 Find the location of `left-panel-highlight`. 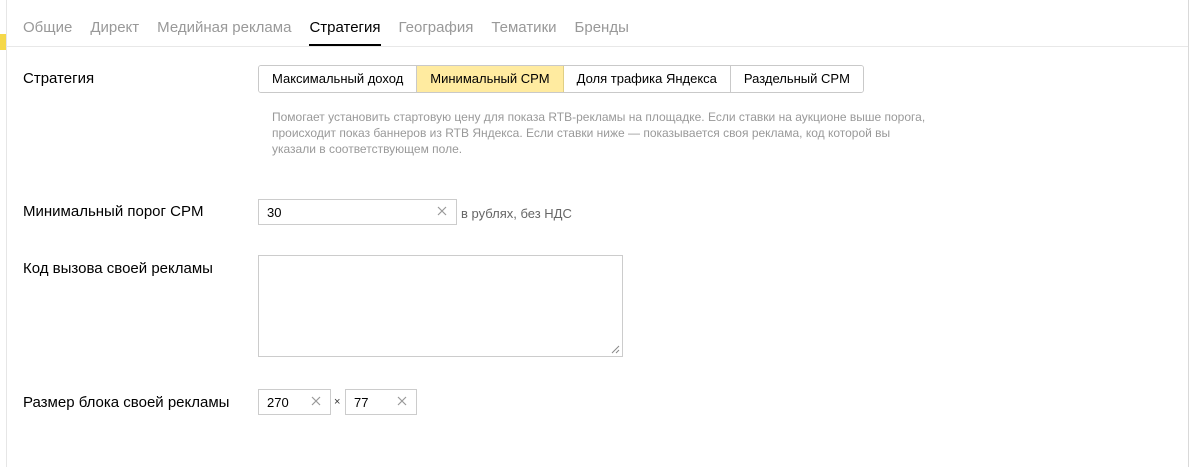

left-panel-highlight is located at coordinates (3, 42).